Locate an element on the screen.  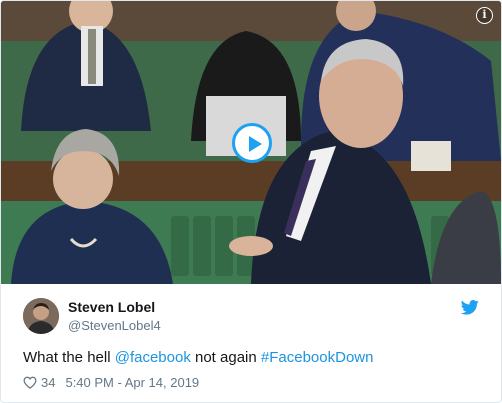
avatar-image is located at coordinates (41, 316).